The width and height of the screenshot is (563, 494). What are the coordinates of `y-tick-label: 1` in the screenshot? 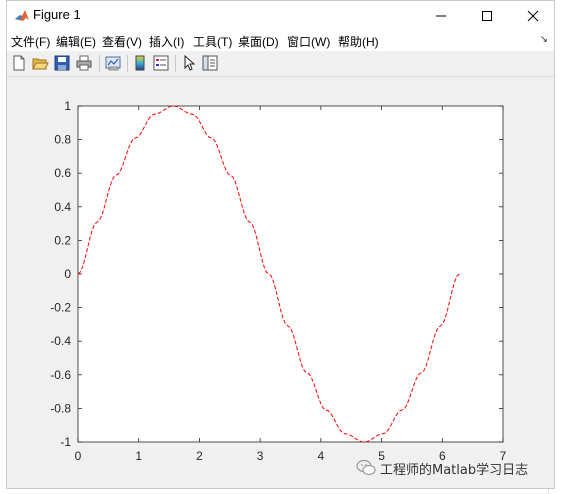 It's located at (67, 106).